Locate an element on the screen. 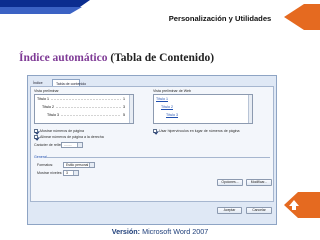  slide-heading: Índice automático (Tabla de Contenido) is located at coordinates (116, 58).